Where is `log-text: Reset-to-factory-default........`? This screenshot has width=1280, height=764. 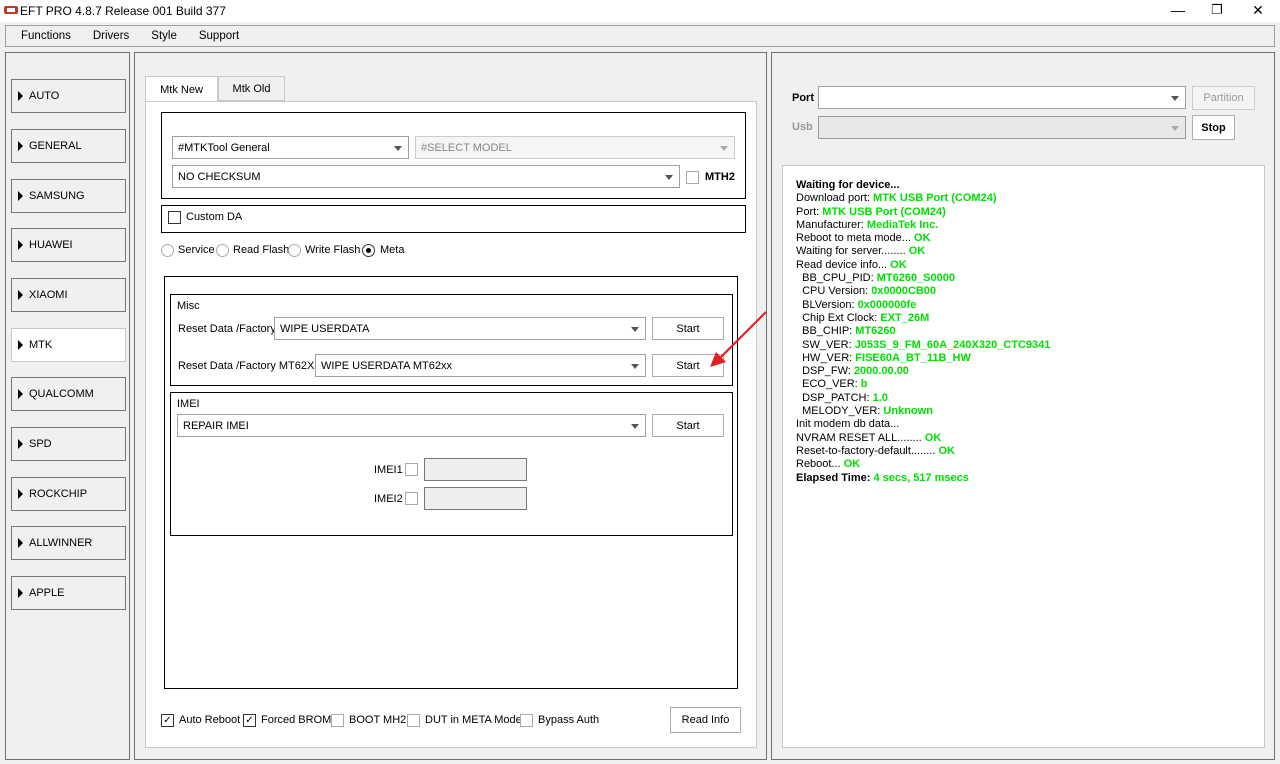
log-text: Reset-to-factory-default........ is located at coordinates (867, 450).